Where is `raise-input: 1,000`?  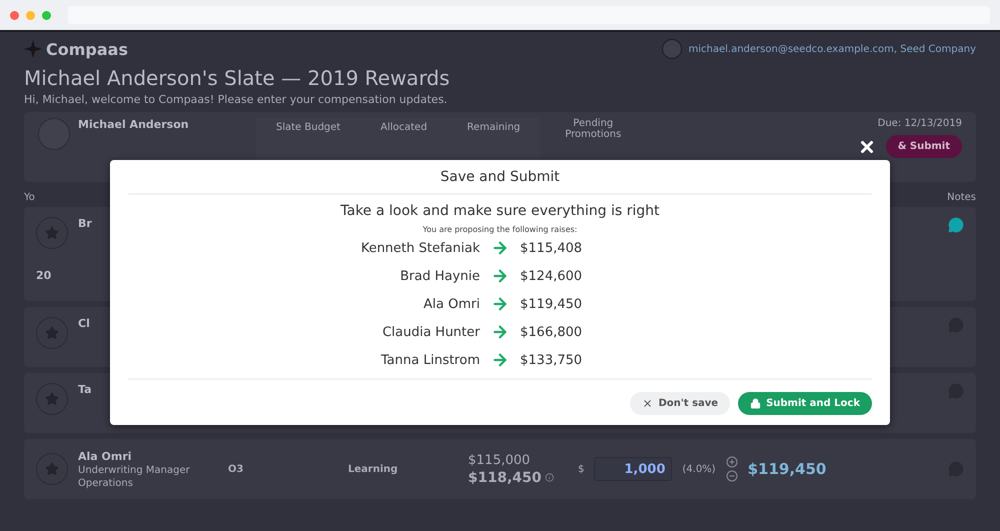
raise-input: 1,000 is located at coordinates (633, 469).